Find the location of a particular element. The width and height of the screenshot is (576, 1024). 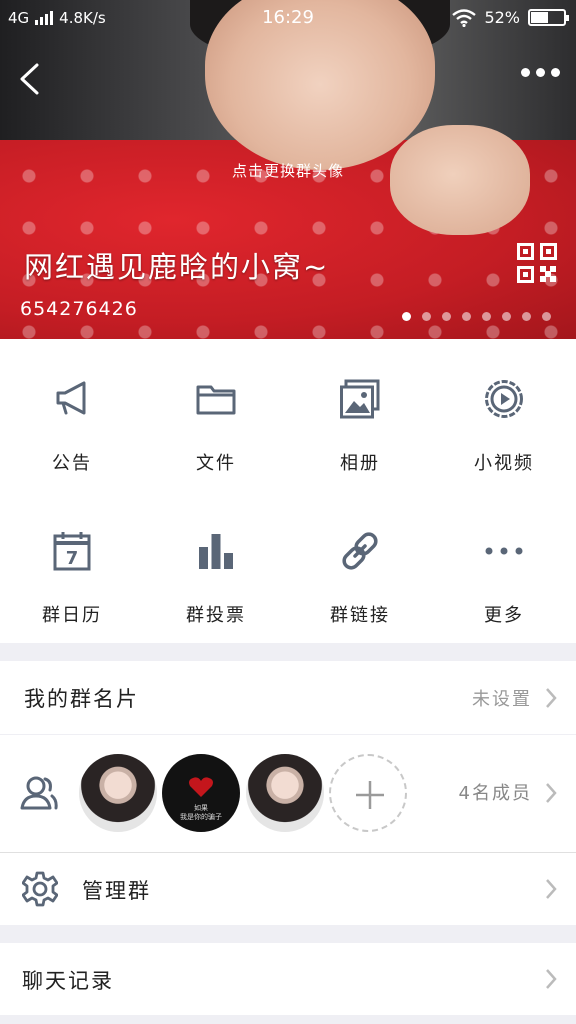

manage-group-label: 管理群 is located at coordinates (116, 891).